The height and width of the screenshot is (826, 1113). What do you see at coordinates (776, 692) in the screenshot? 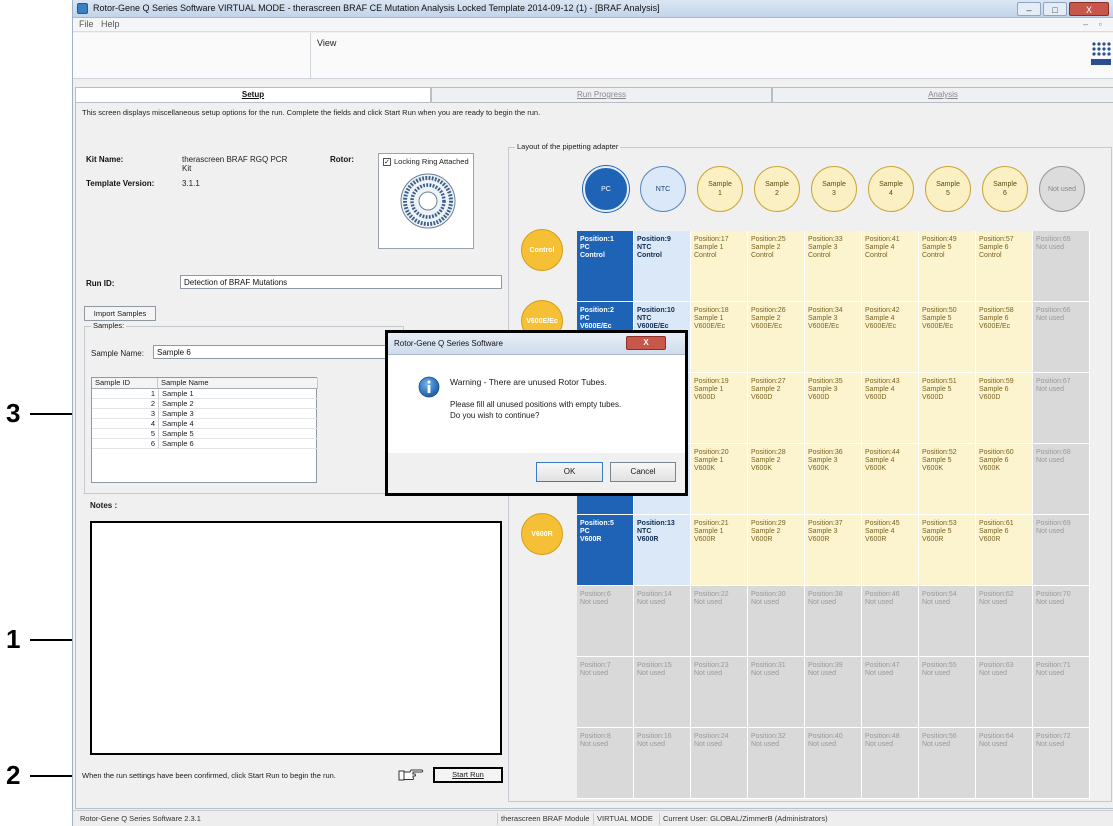
I see `position-cell: Position:31 Not used` at bounding box center [776, 692].